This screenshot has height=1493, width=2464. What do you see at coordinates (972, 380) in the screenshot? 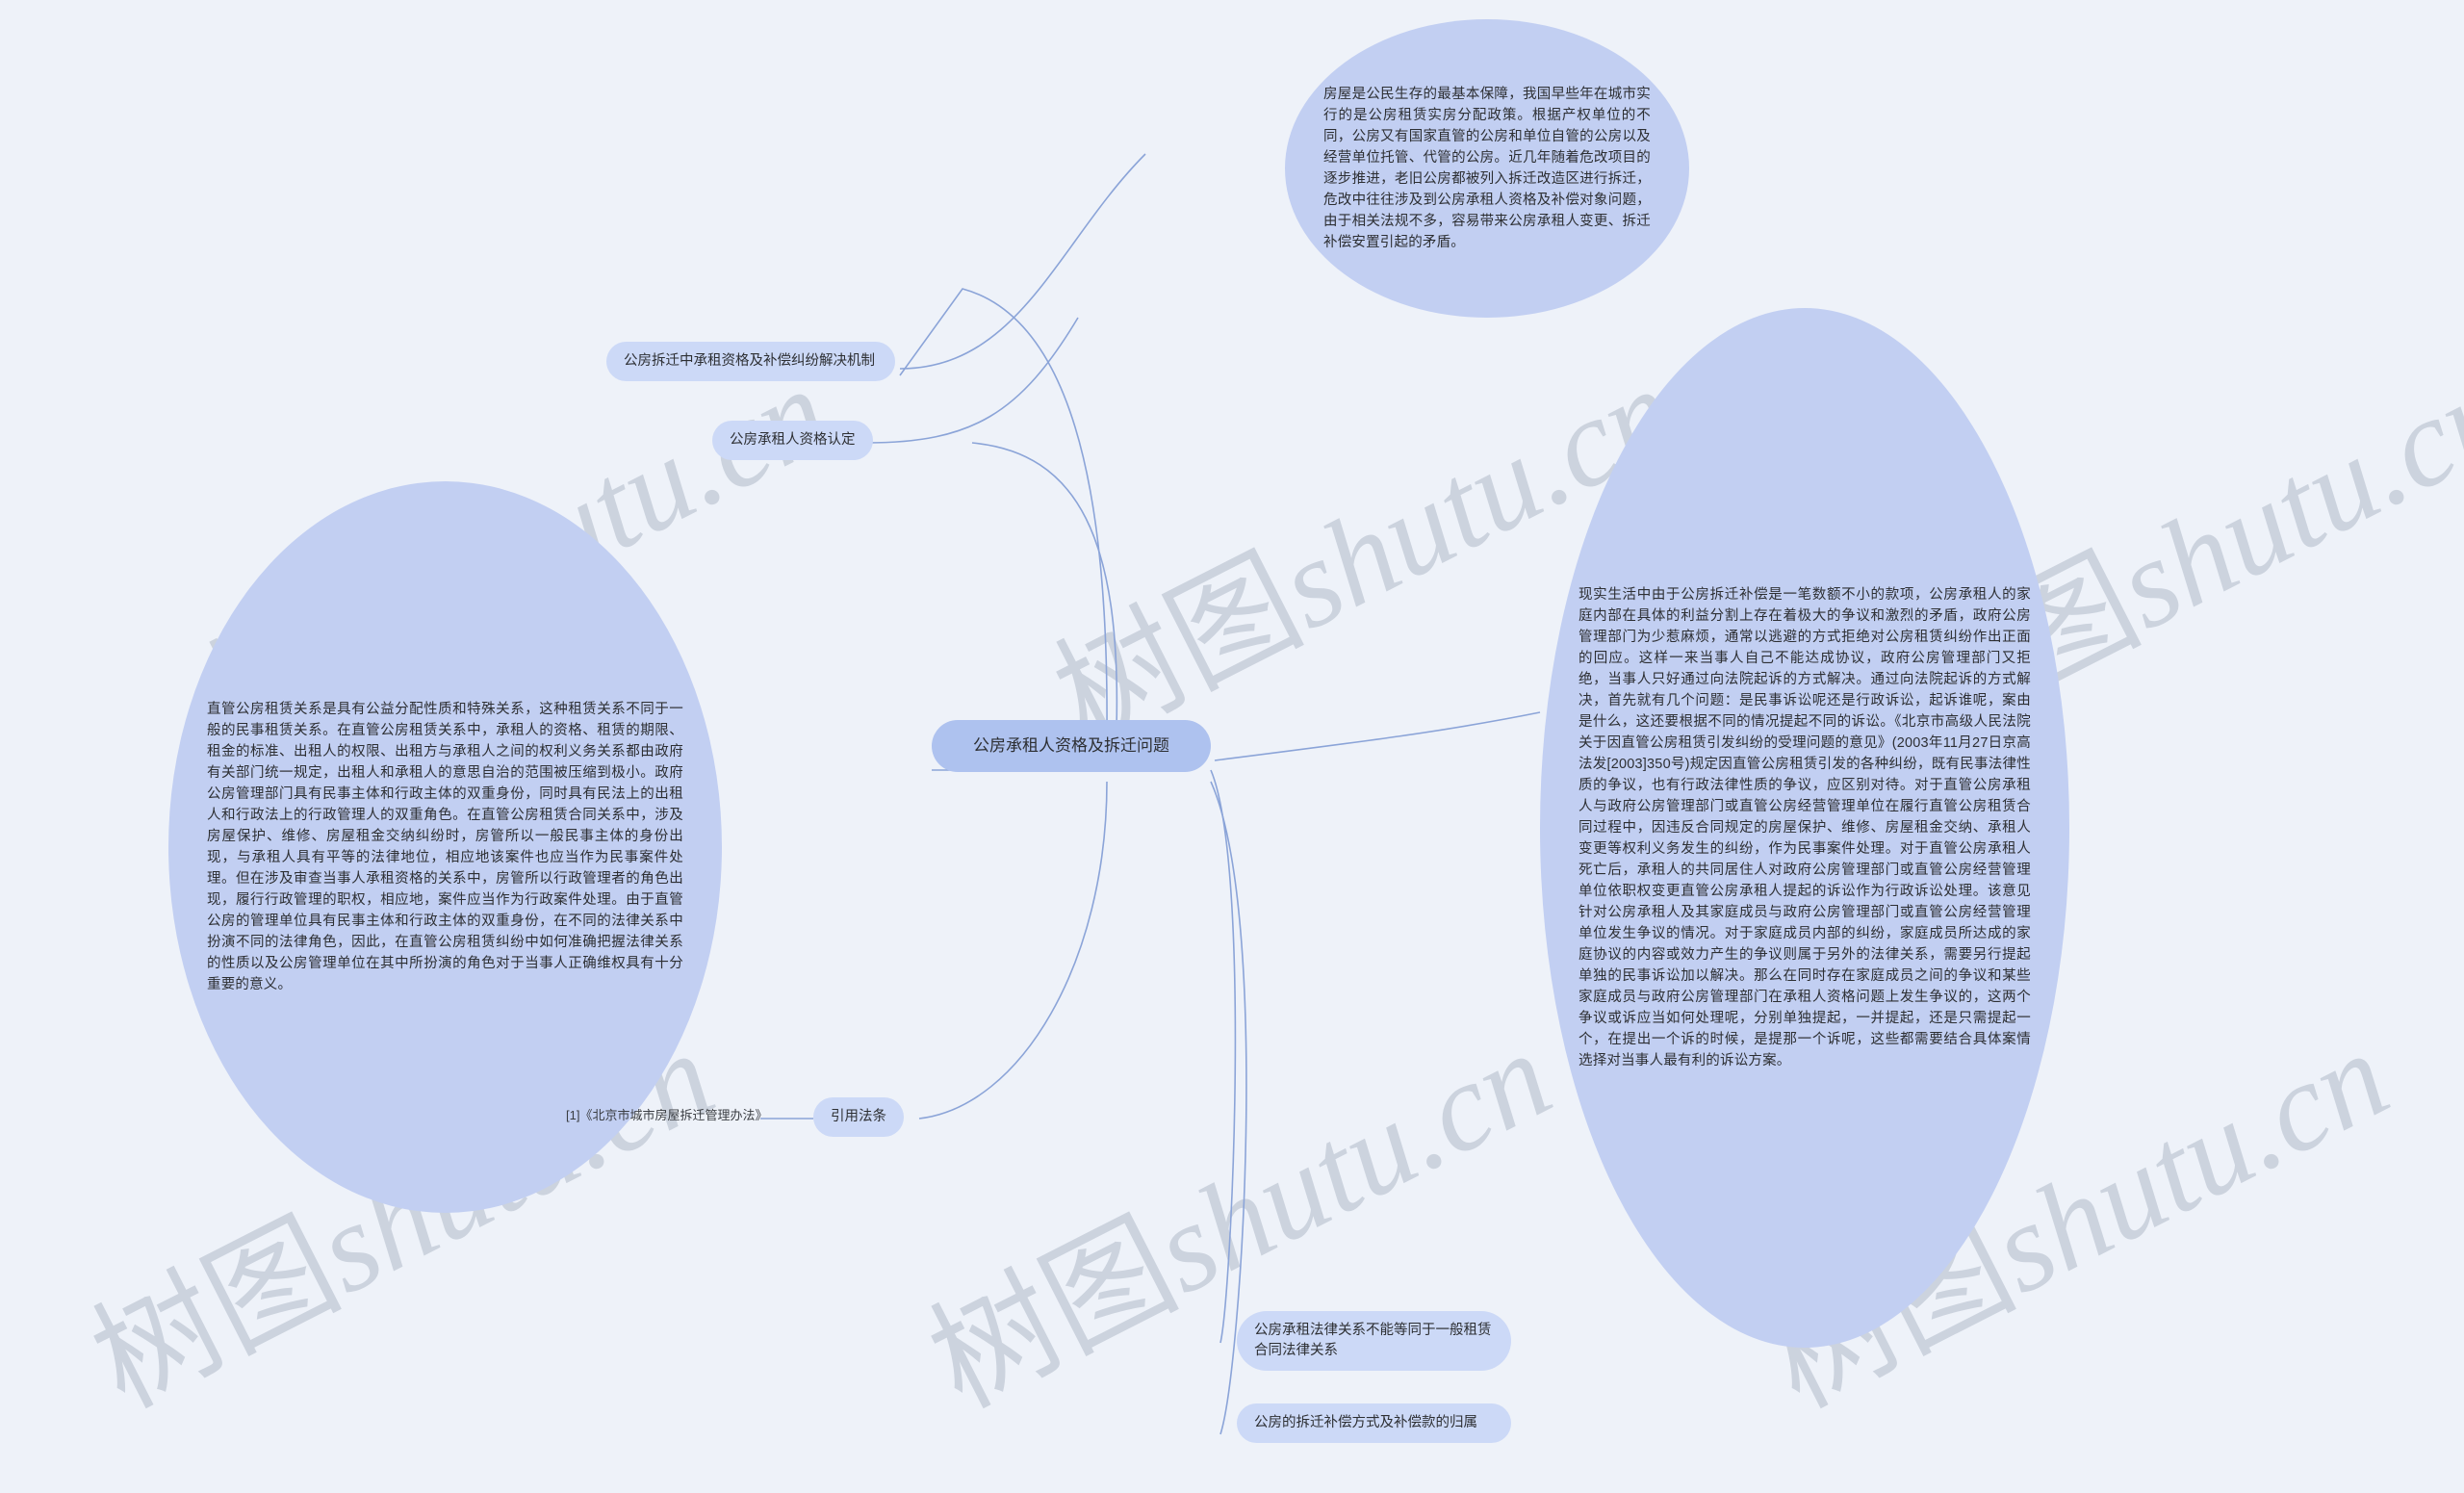
I see `connector-qualify-to-blob` at bounding box center [972, 380].